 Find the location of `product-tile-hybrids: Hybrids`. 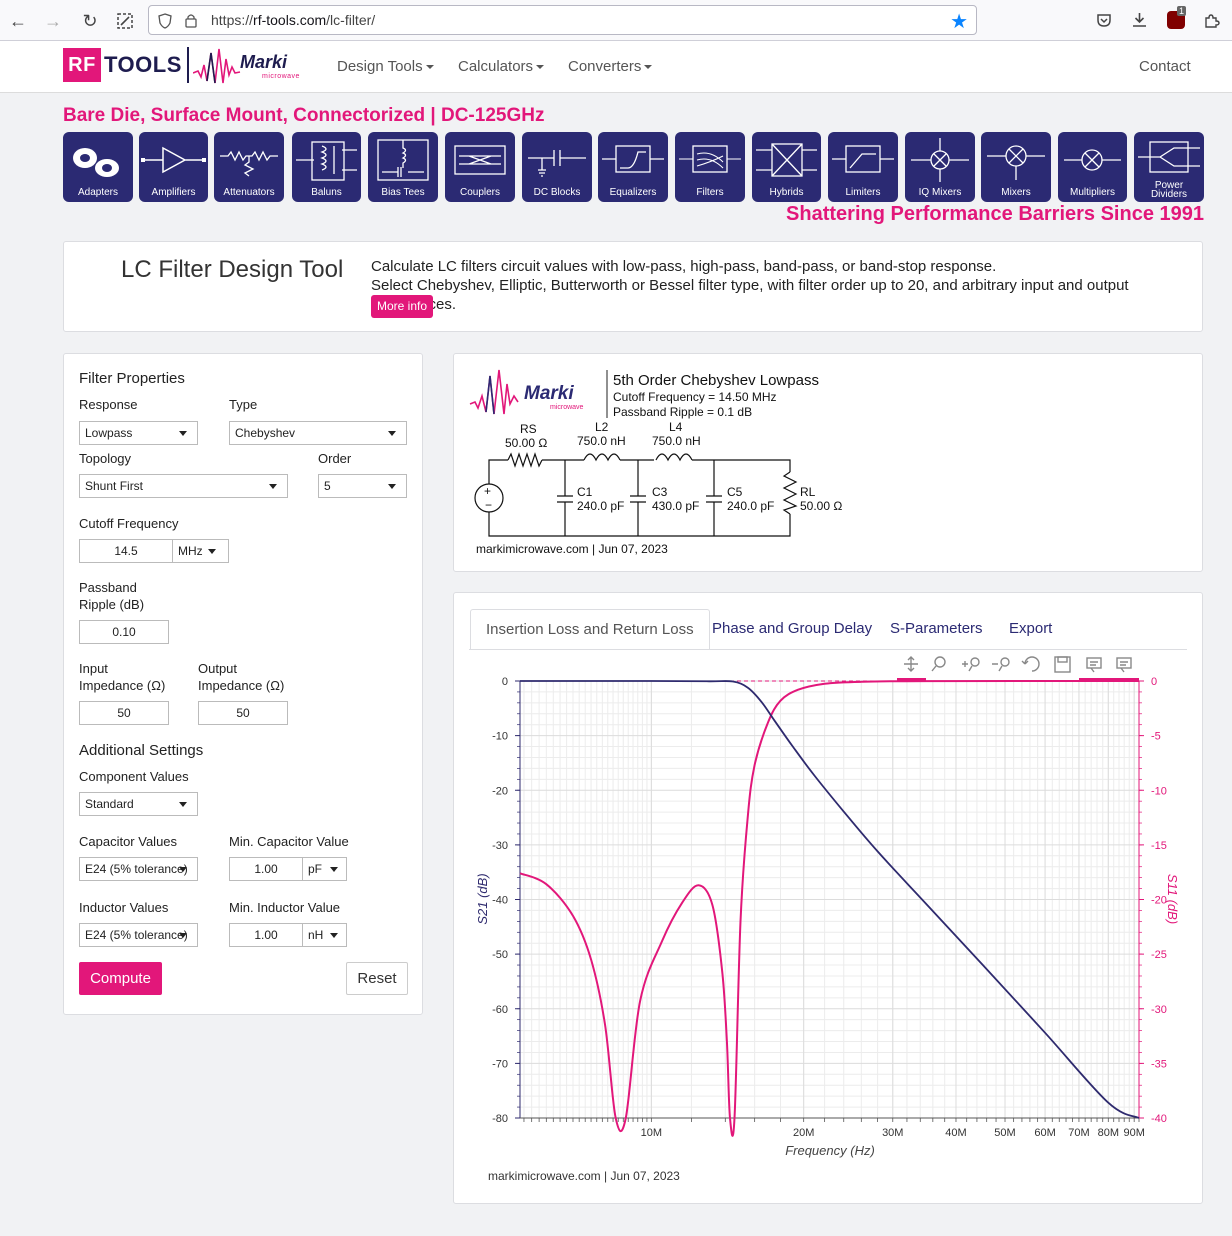

product-tile-hybrids: Hybrids is located at coordinates (786, 167).